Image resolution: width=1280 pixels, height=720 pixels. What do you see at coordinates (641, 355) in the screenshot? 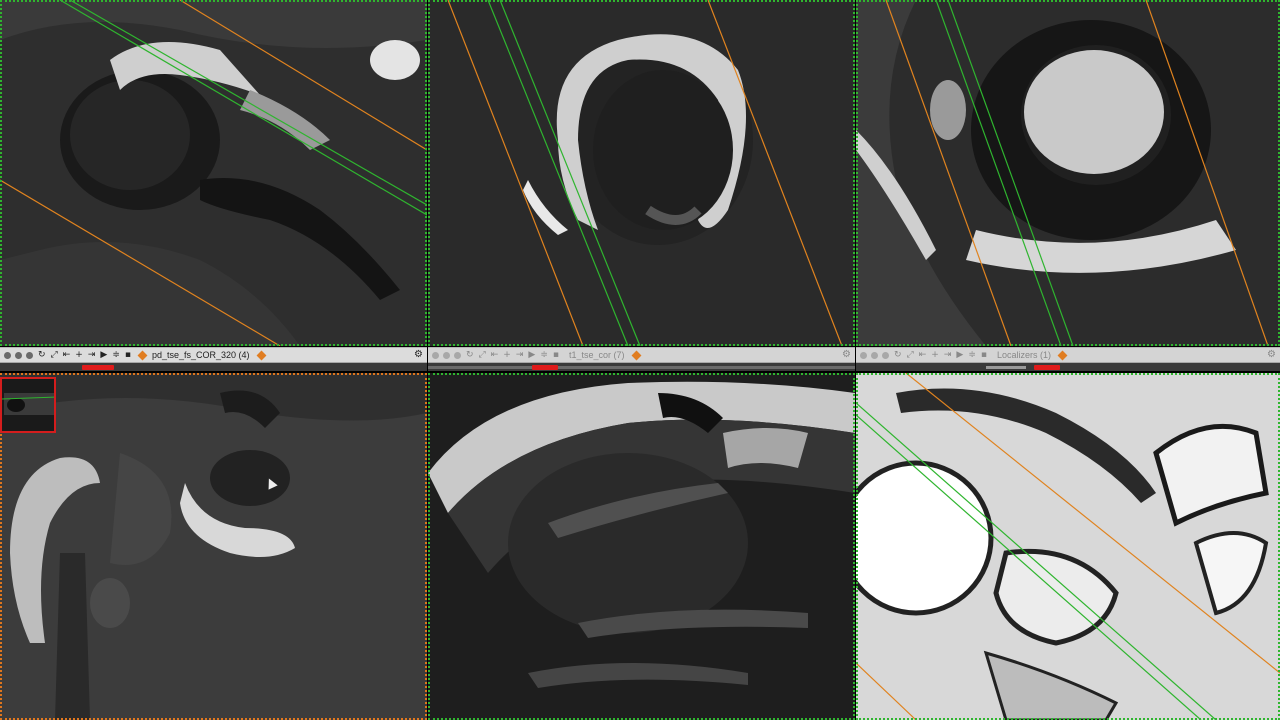
I see `viewer-toolbar-2: ↻ ⤢ ⇤ + ⇥ ▶ ≑ ▪ t1_tse_cor (7) ⚙` at bounding box center [641, 355].